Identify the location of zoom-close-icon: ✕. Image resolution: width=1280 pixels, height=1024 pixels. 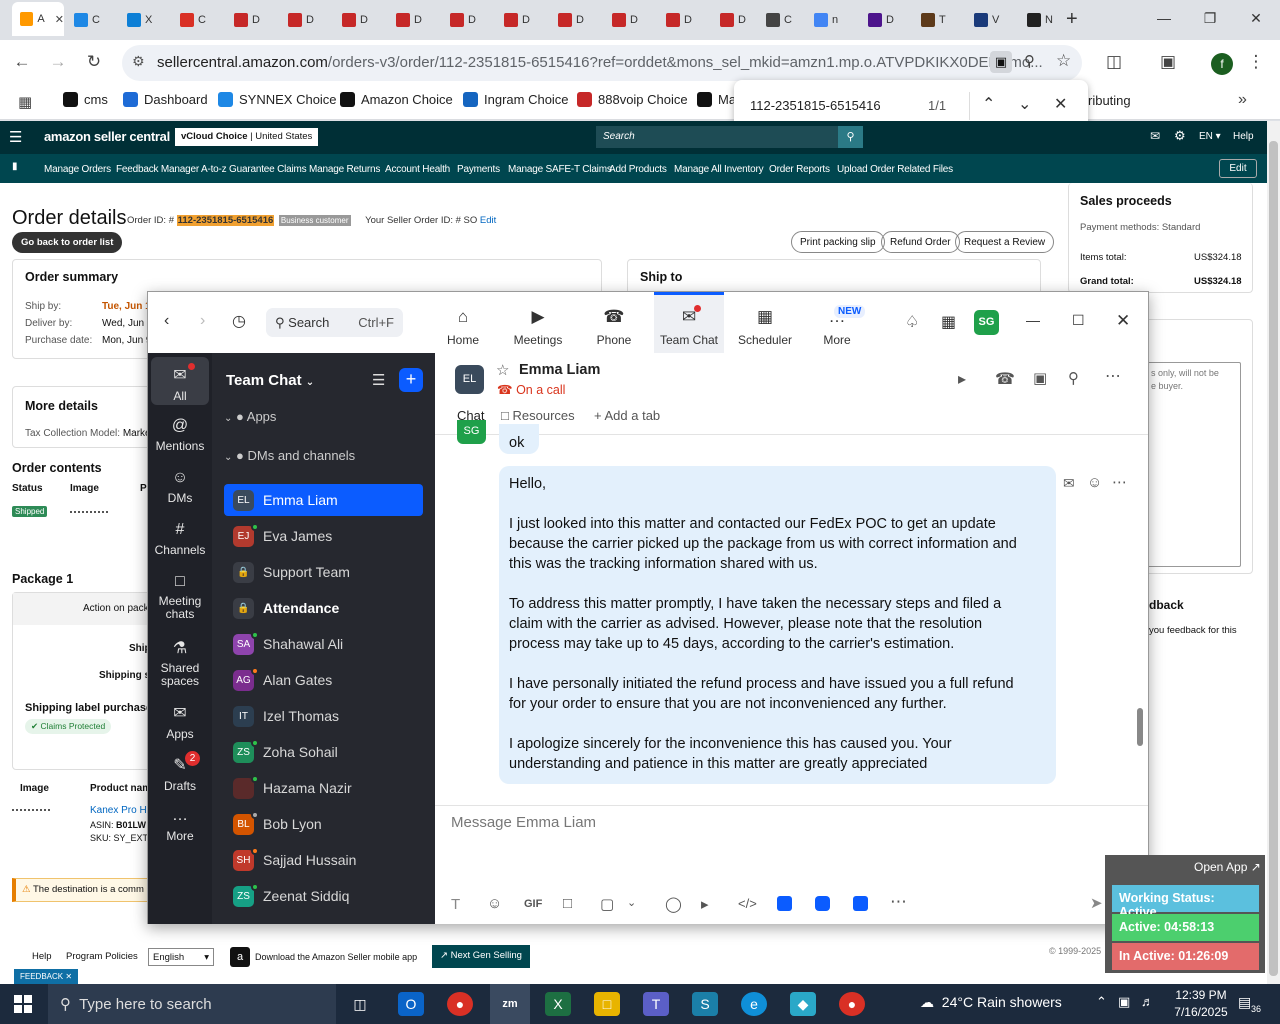
(1123, 321).